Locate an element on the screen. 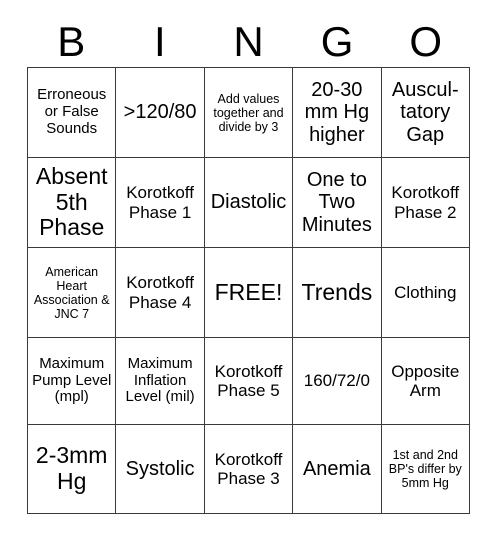 Image resolution: width=500 pixels, height=544 pixels. bingo-cell: Auscul-tatory Gap is located at coordinates (425, 112).